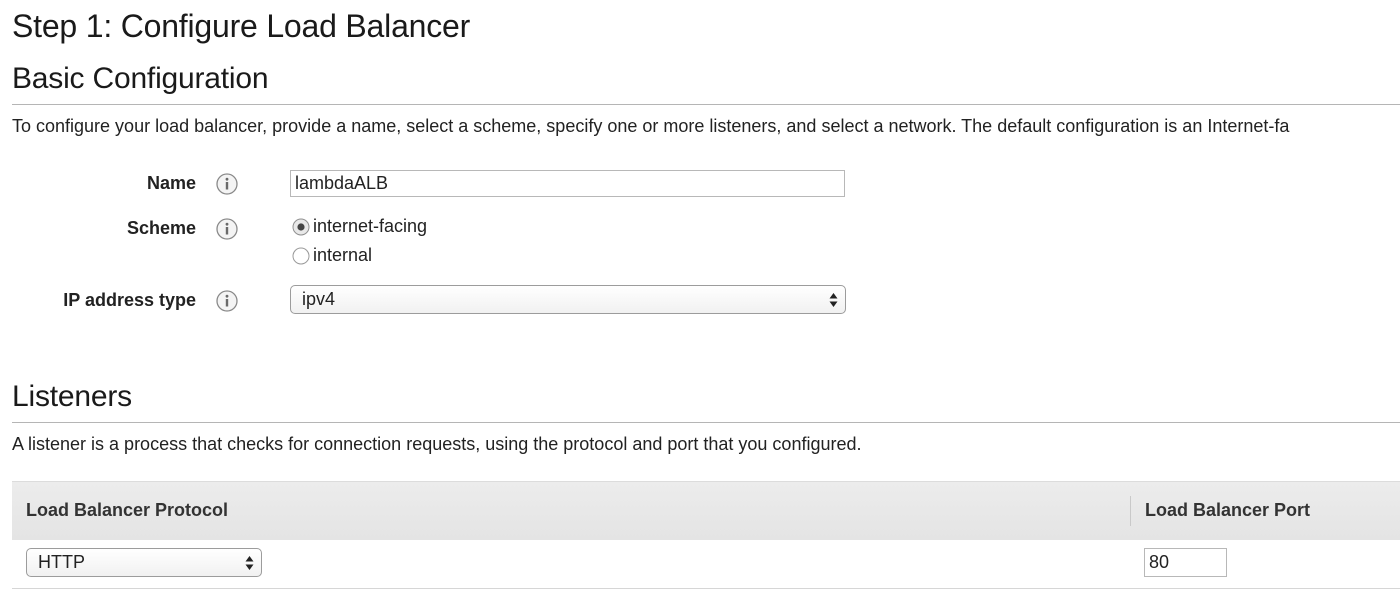  I want to click on scheme-option-label: internet-facing, so click(370, 226).